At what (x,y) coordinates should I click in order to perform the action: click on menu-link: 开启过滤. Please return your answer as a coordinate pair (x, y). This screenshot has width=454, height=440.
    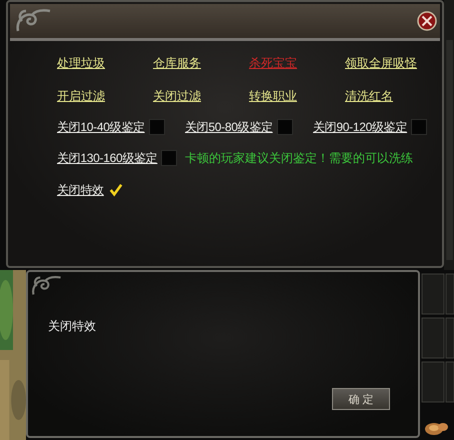
    Looking at the image, I should click on (81, 96).